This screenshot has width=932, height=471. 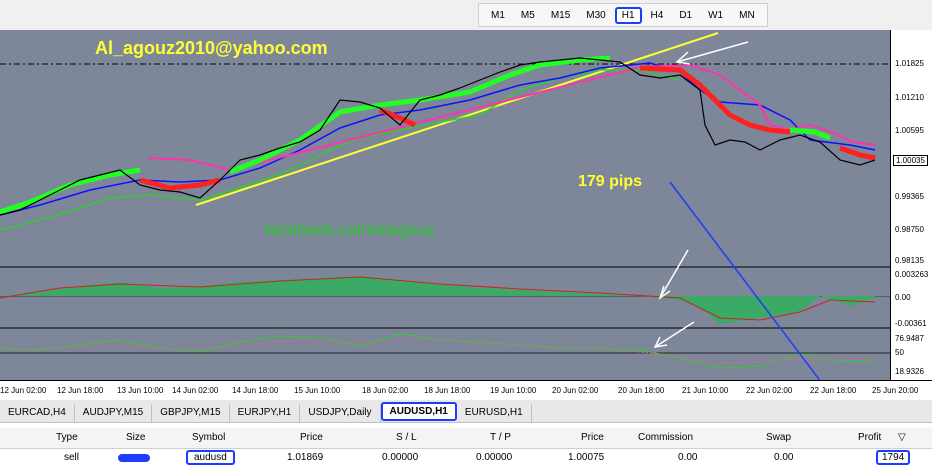 I want to click on time-tick: 21 Jun 10:00, so click(x=705, y=390).